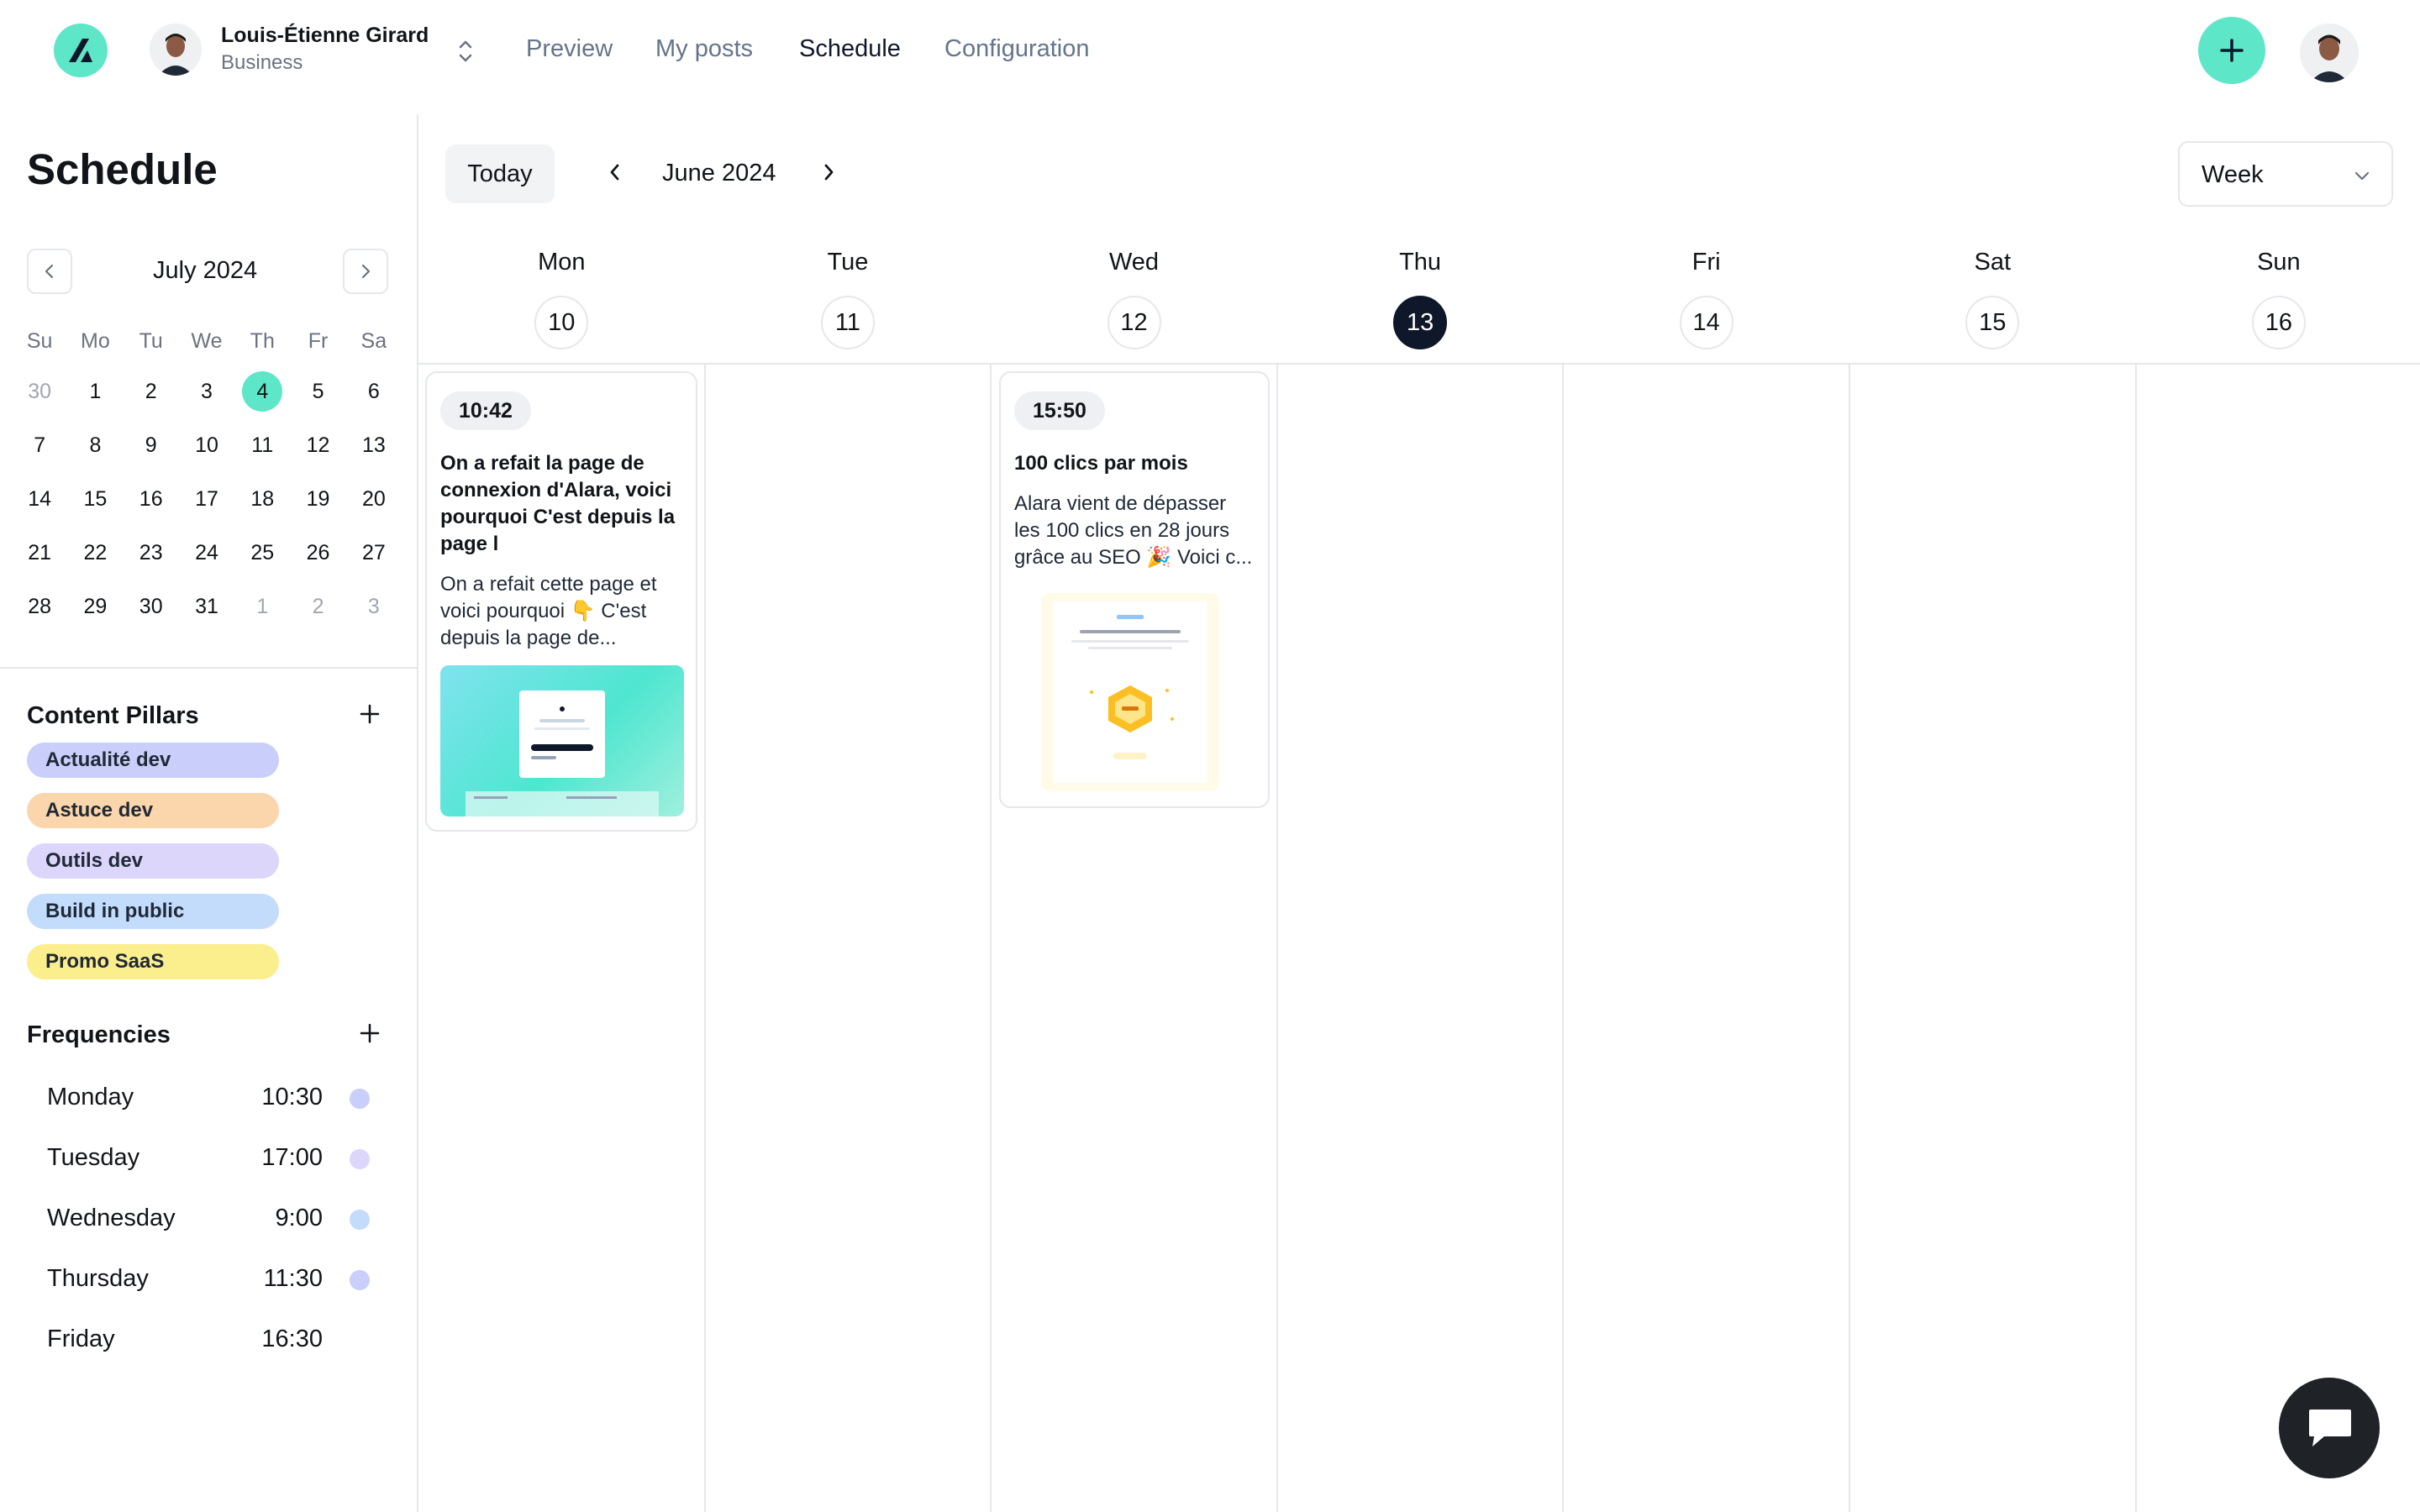 This screenshot has width=2420, height=1512. What do you see at coordinates (561, 322) in the screenshot?
I see `date-badge: 10` at bounding box center [561, 322].